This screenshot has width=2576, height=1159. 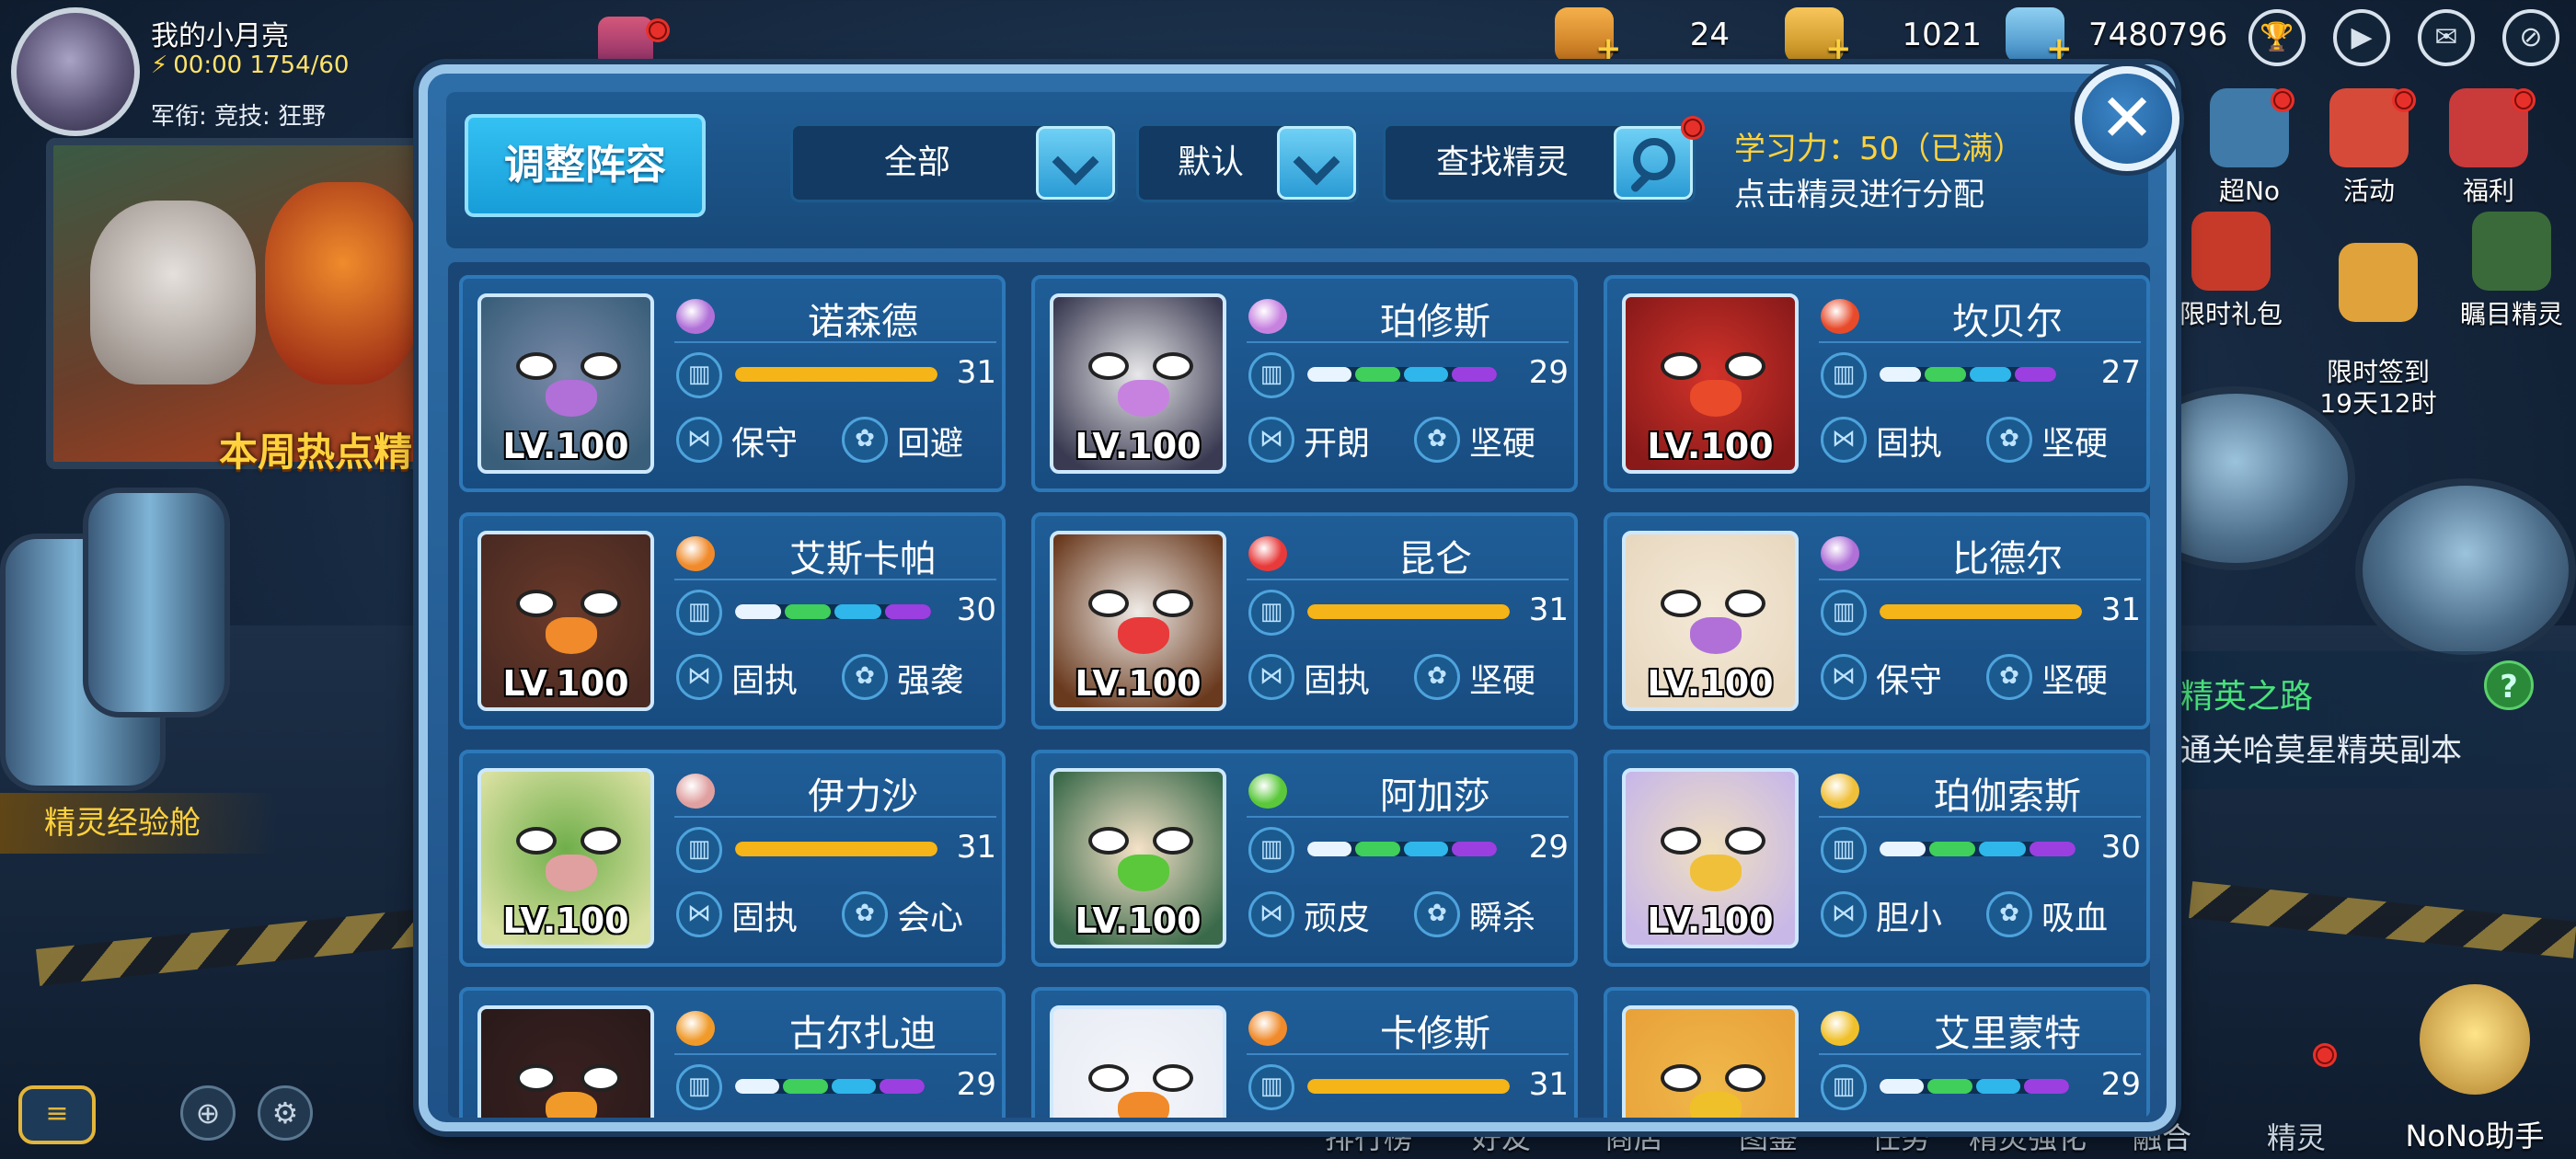 What do you see at coordinates (2361, 37) in the screenshot?
I see `play-icon: ▶` at bounding box center [2361, 37].